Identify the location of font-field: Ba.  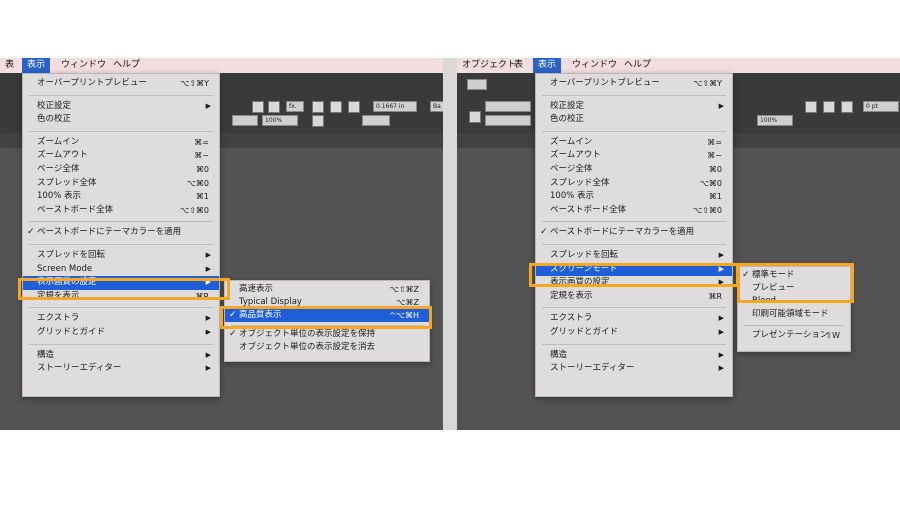
(436, 106).